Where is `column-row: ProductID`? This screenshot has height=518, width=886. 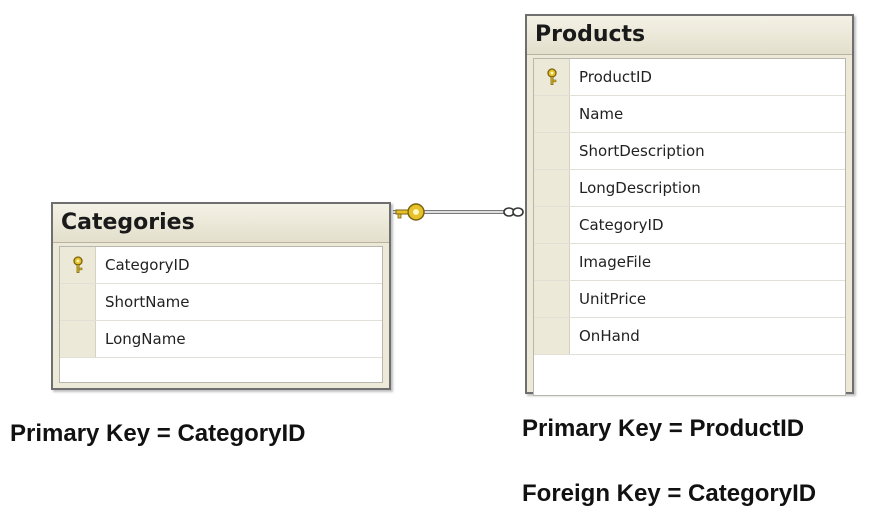 column-row: ProductID is located at coordinates (689, 77).